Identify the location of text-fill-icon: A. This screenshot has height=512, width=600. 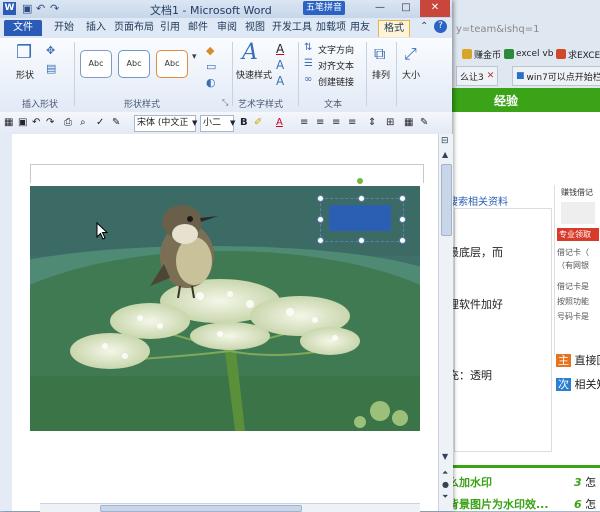
(280, 49).